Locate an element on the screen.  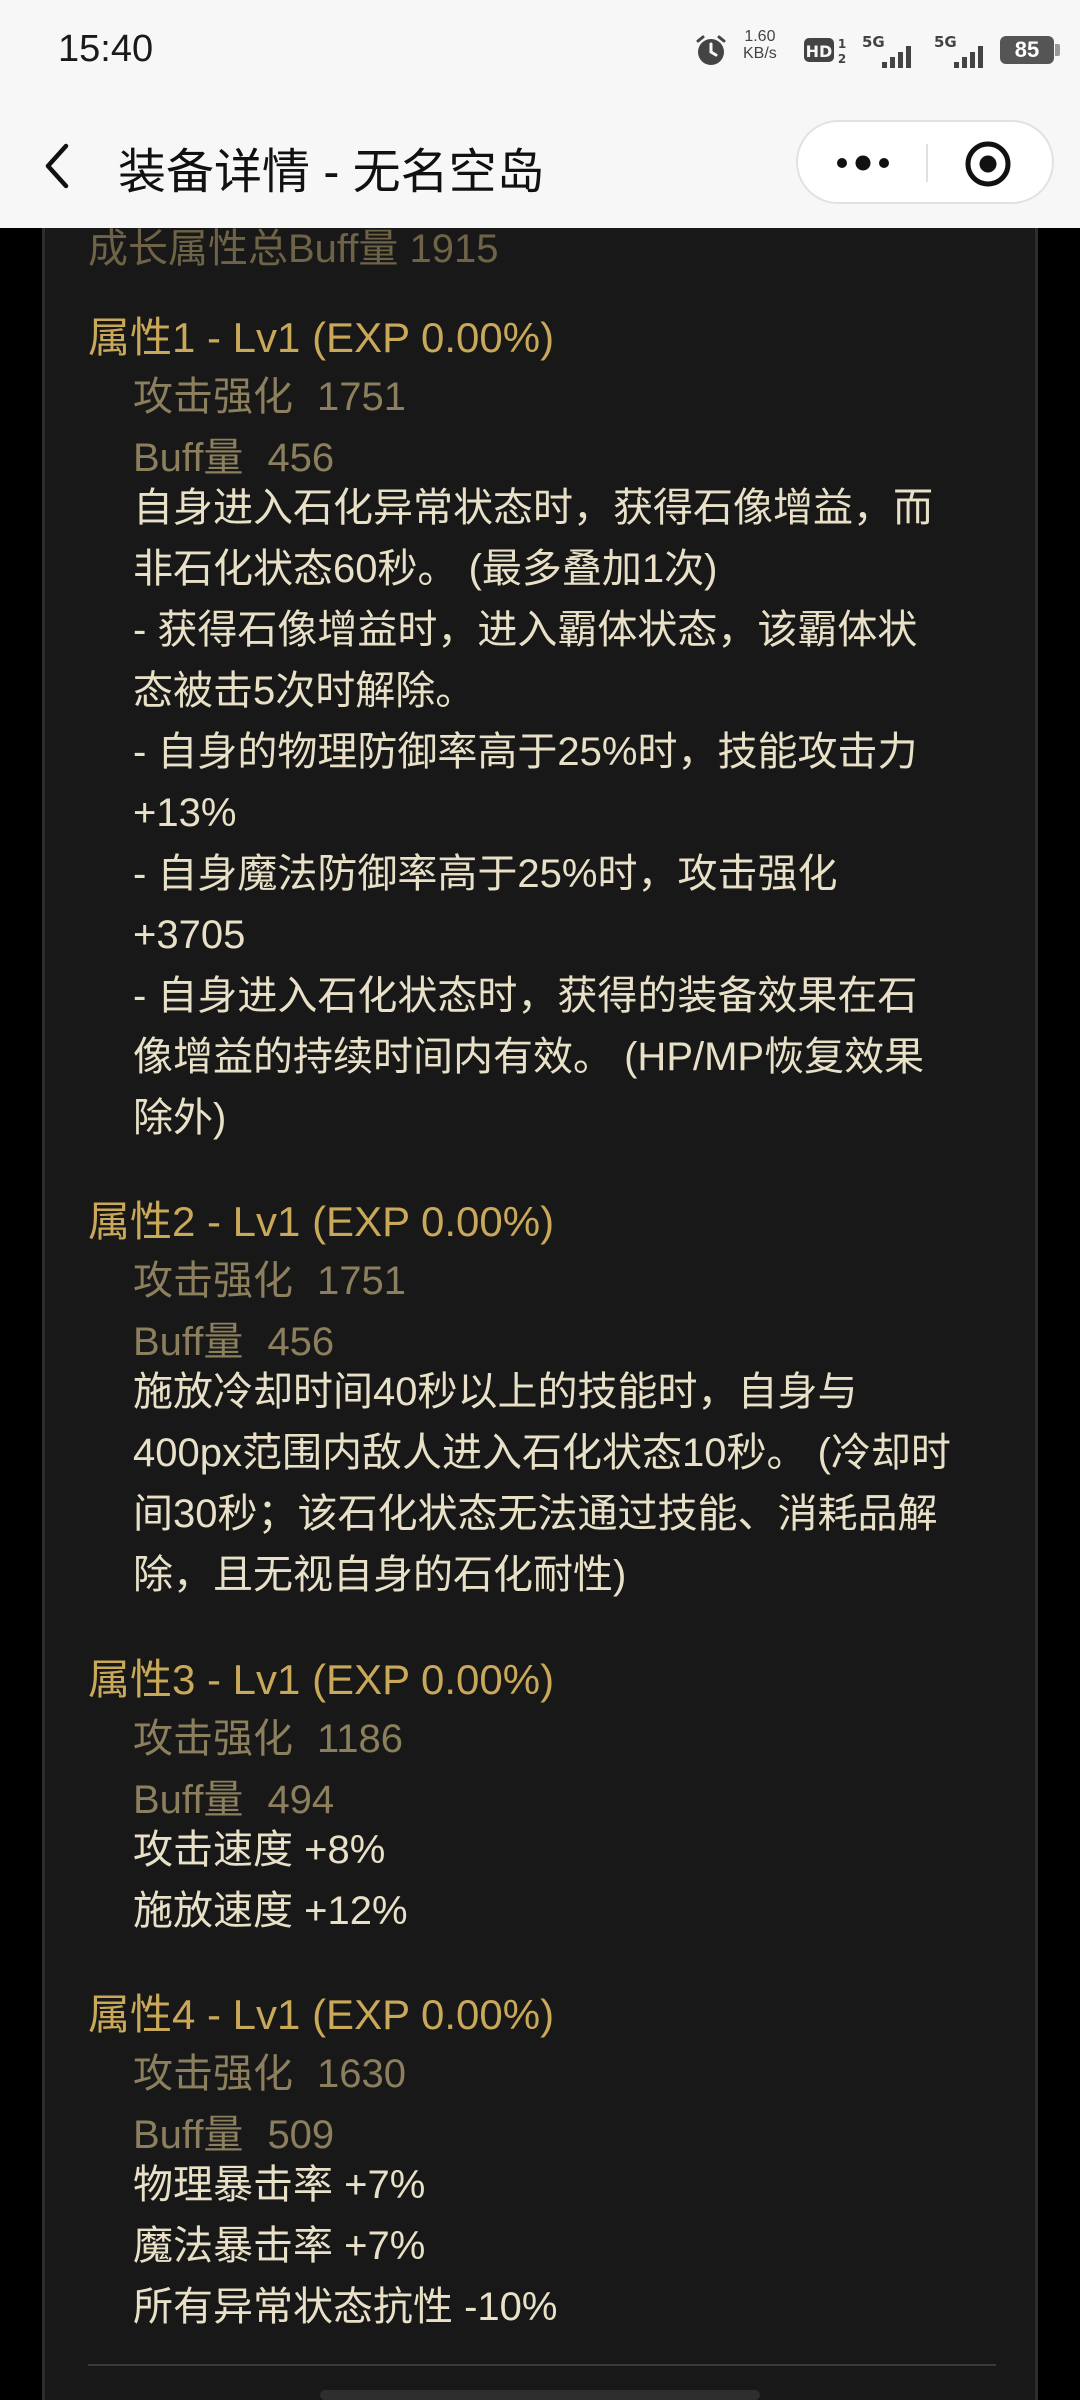
effect-line: 魔法暴击率 +7% is located at coordinates (279, 2246).